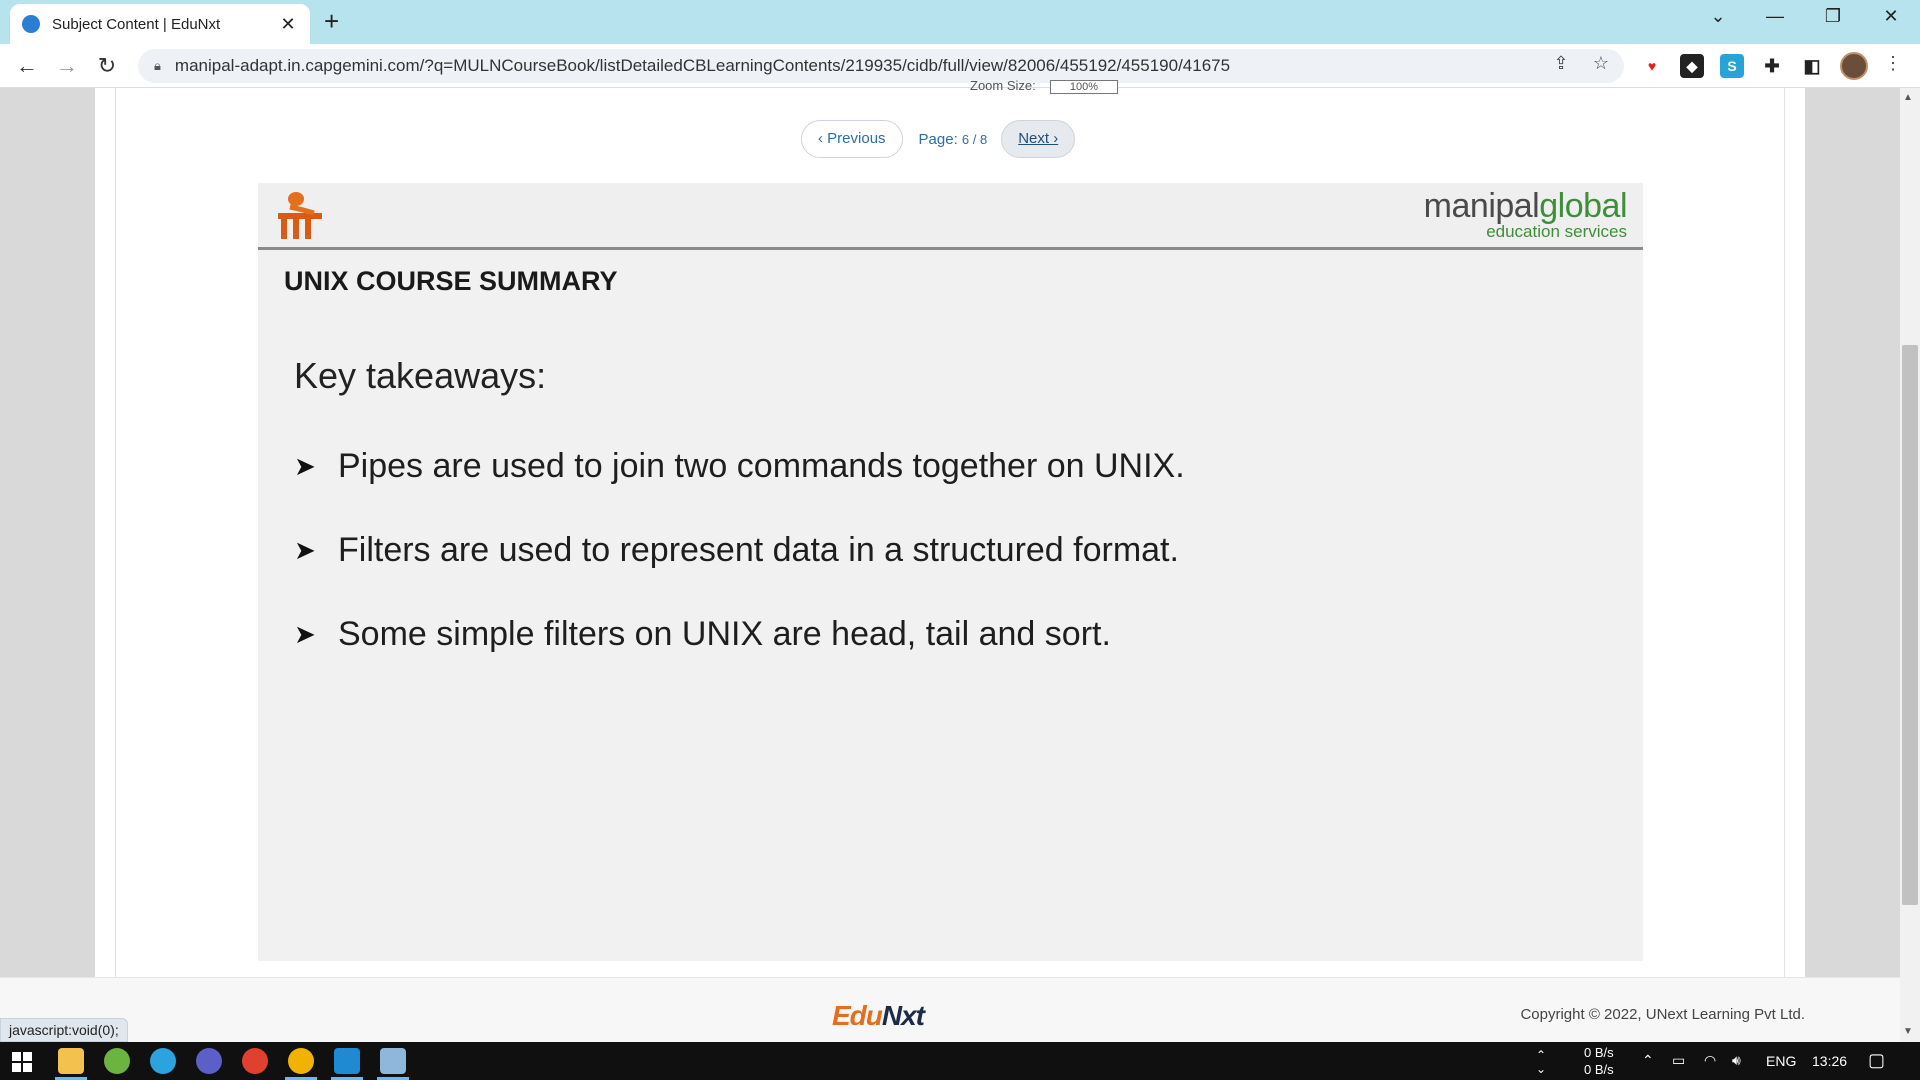  I want to click on tab-strip: Subject Content | EduNxt ✕ + ⌄ — ❐ ✕, so click(960, 22).